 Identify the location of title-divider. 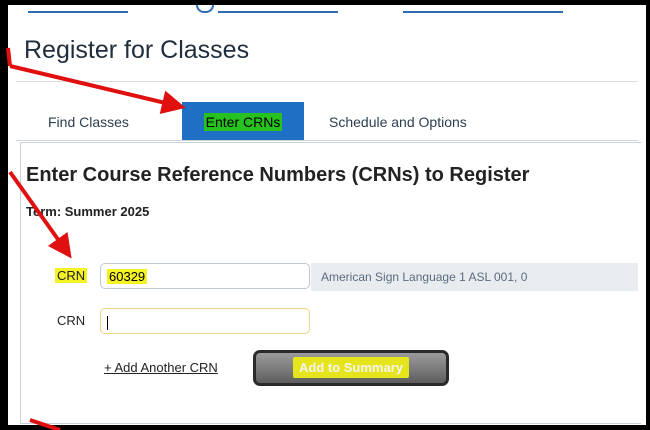
(327, 81).